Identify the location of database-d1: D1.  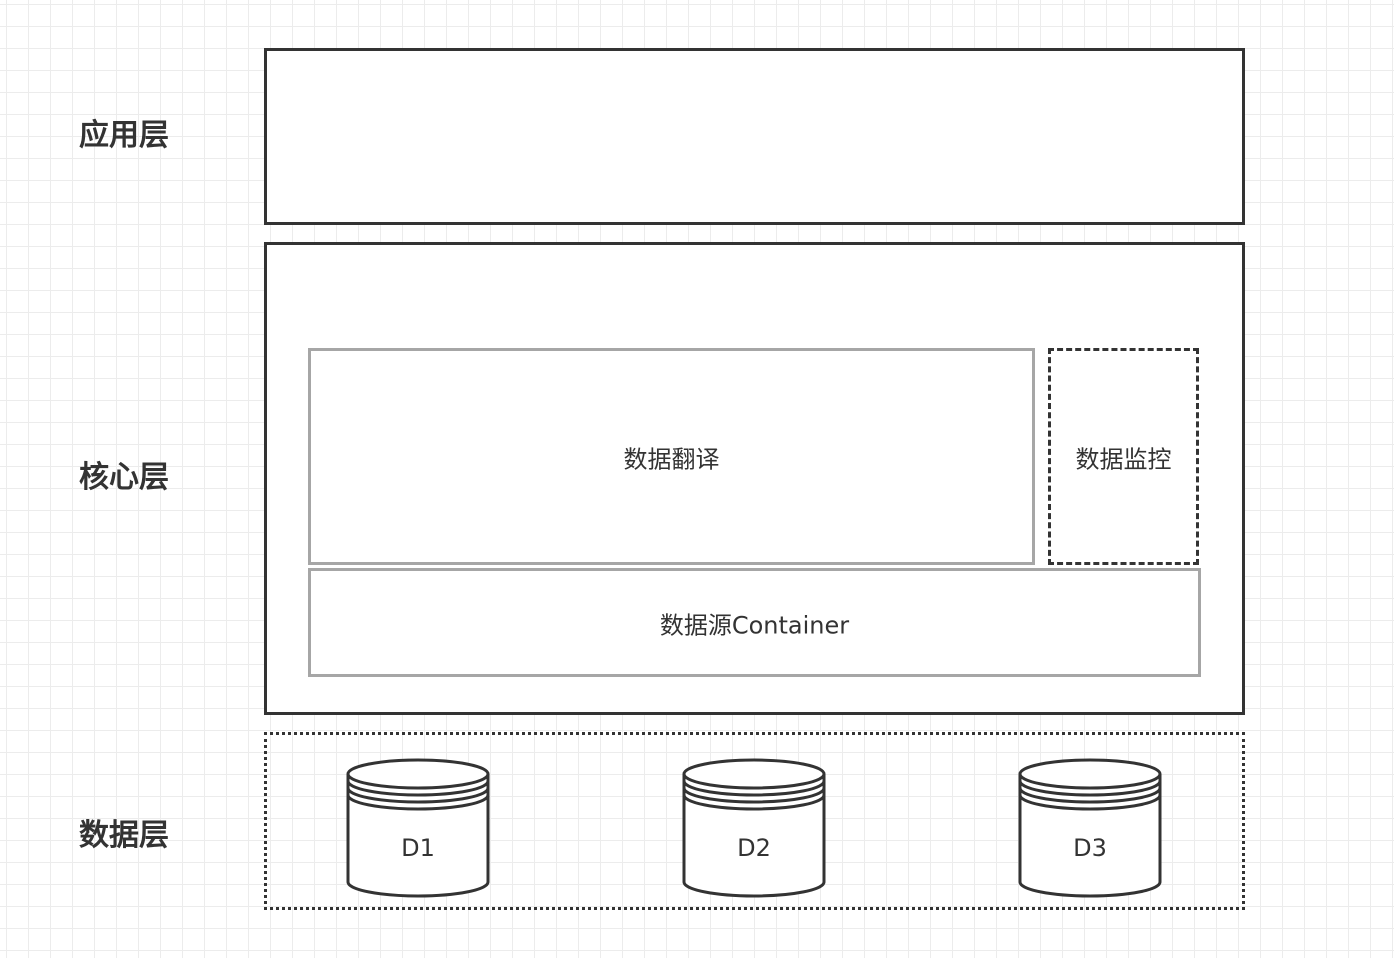
(418, 827).